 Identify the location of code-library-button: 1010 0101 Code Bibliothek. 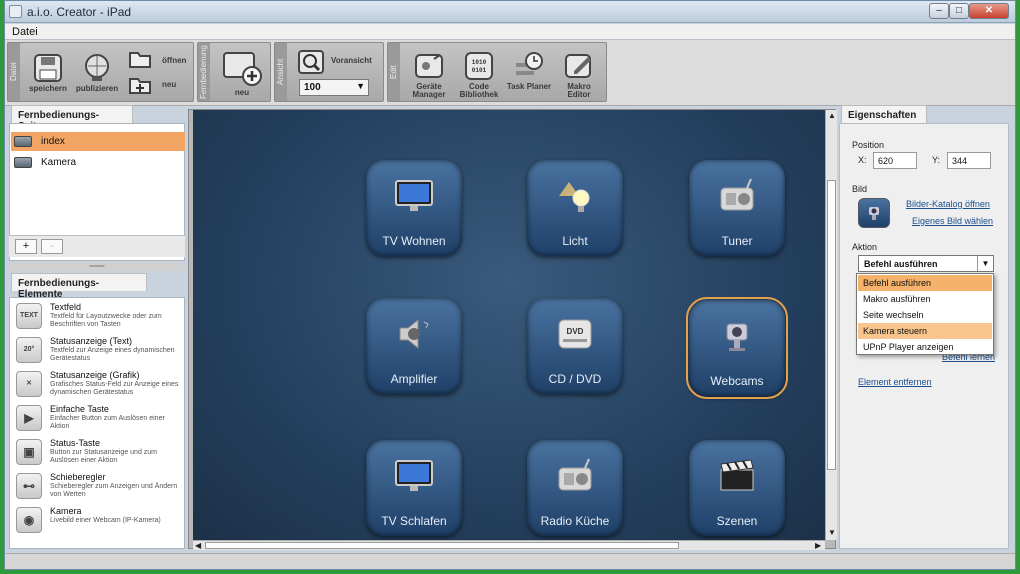
(479, 75).